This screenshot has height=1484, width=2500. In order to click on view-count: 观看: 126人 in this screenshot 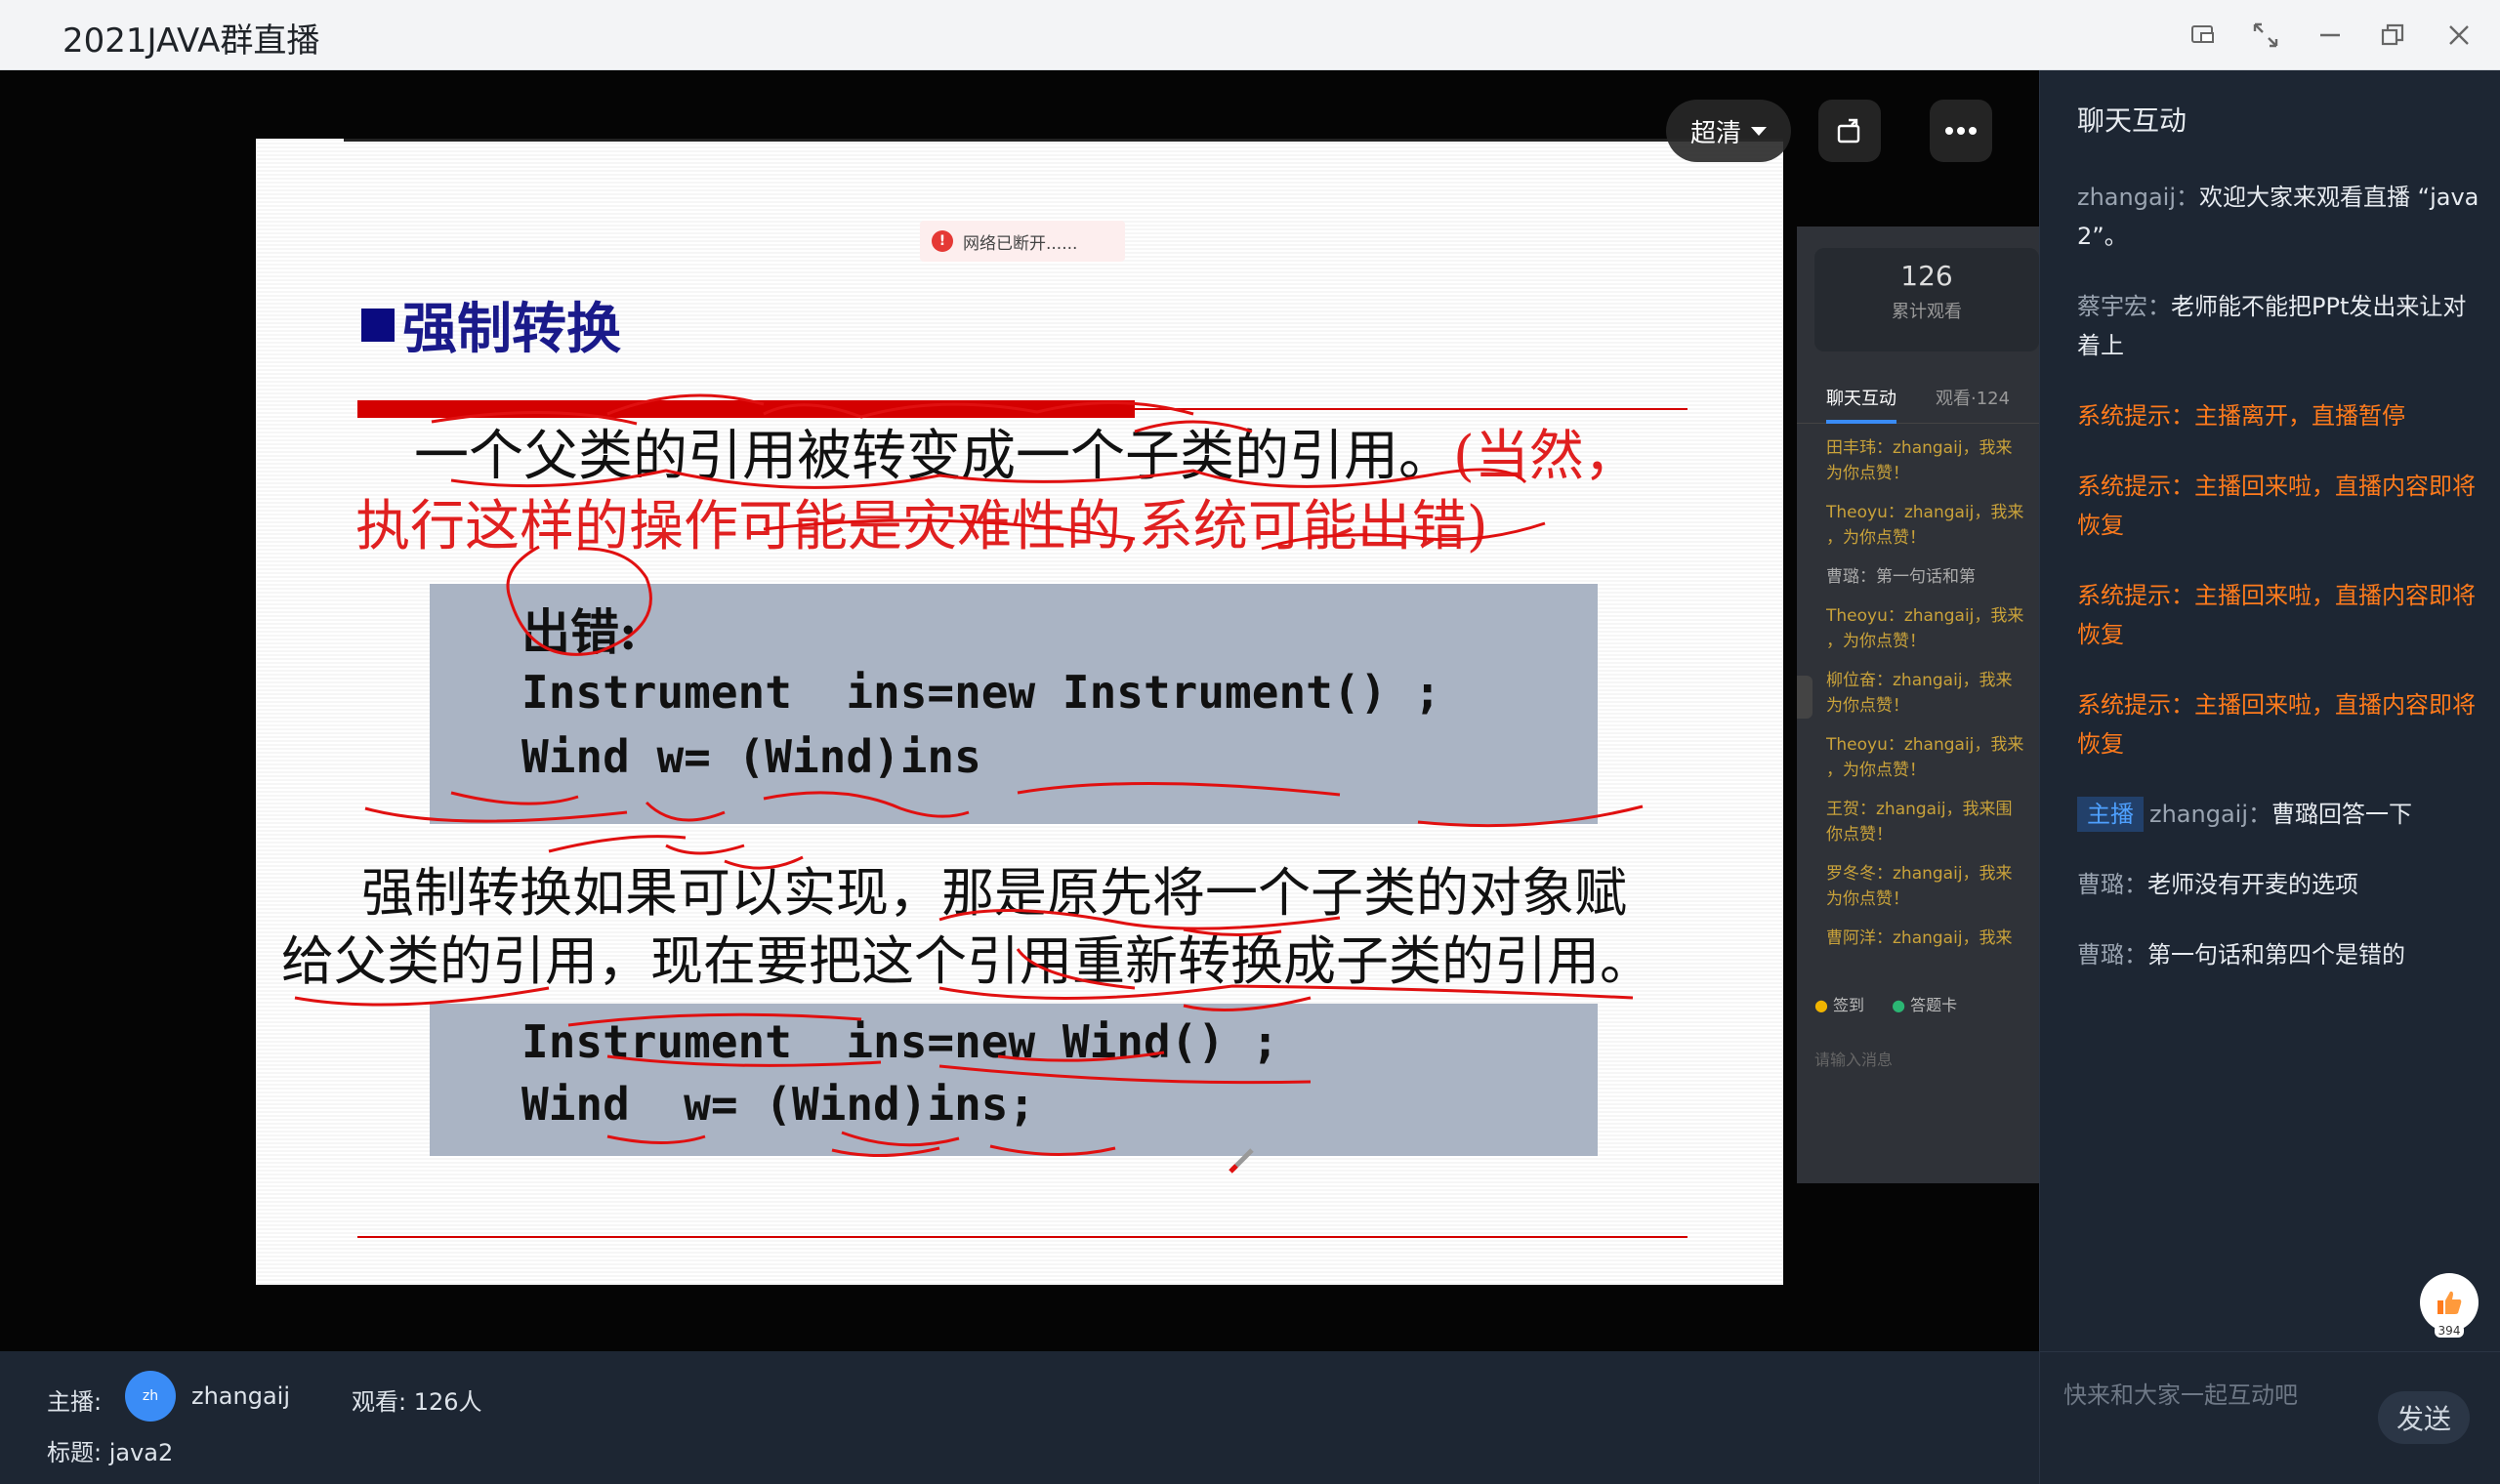, I will do `click(417, 1402)`.